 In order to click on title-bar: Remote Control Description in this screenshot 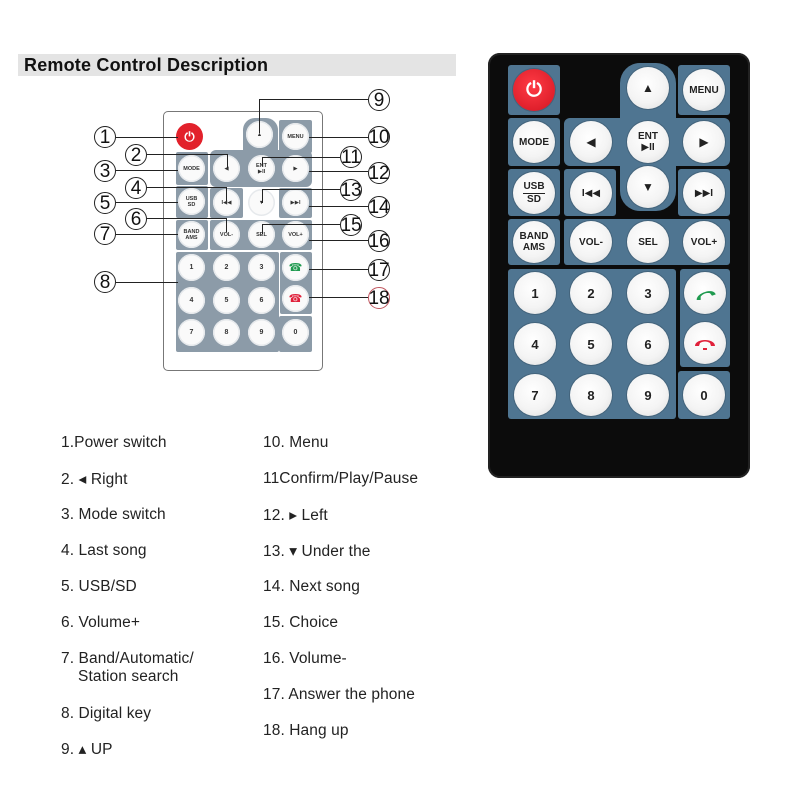, I will do `click(237, 65)`.